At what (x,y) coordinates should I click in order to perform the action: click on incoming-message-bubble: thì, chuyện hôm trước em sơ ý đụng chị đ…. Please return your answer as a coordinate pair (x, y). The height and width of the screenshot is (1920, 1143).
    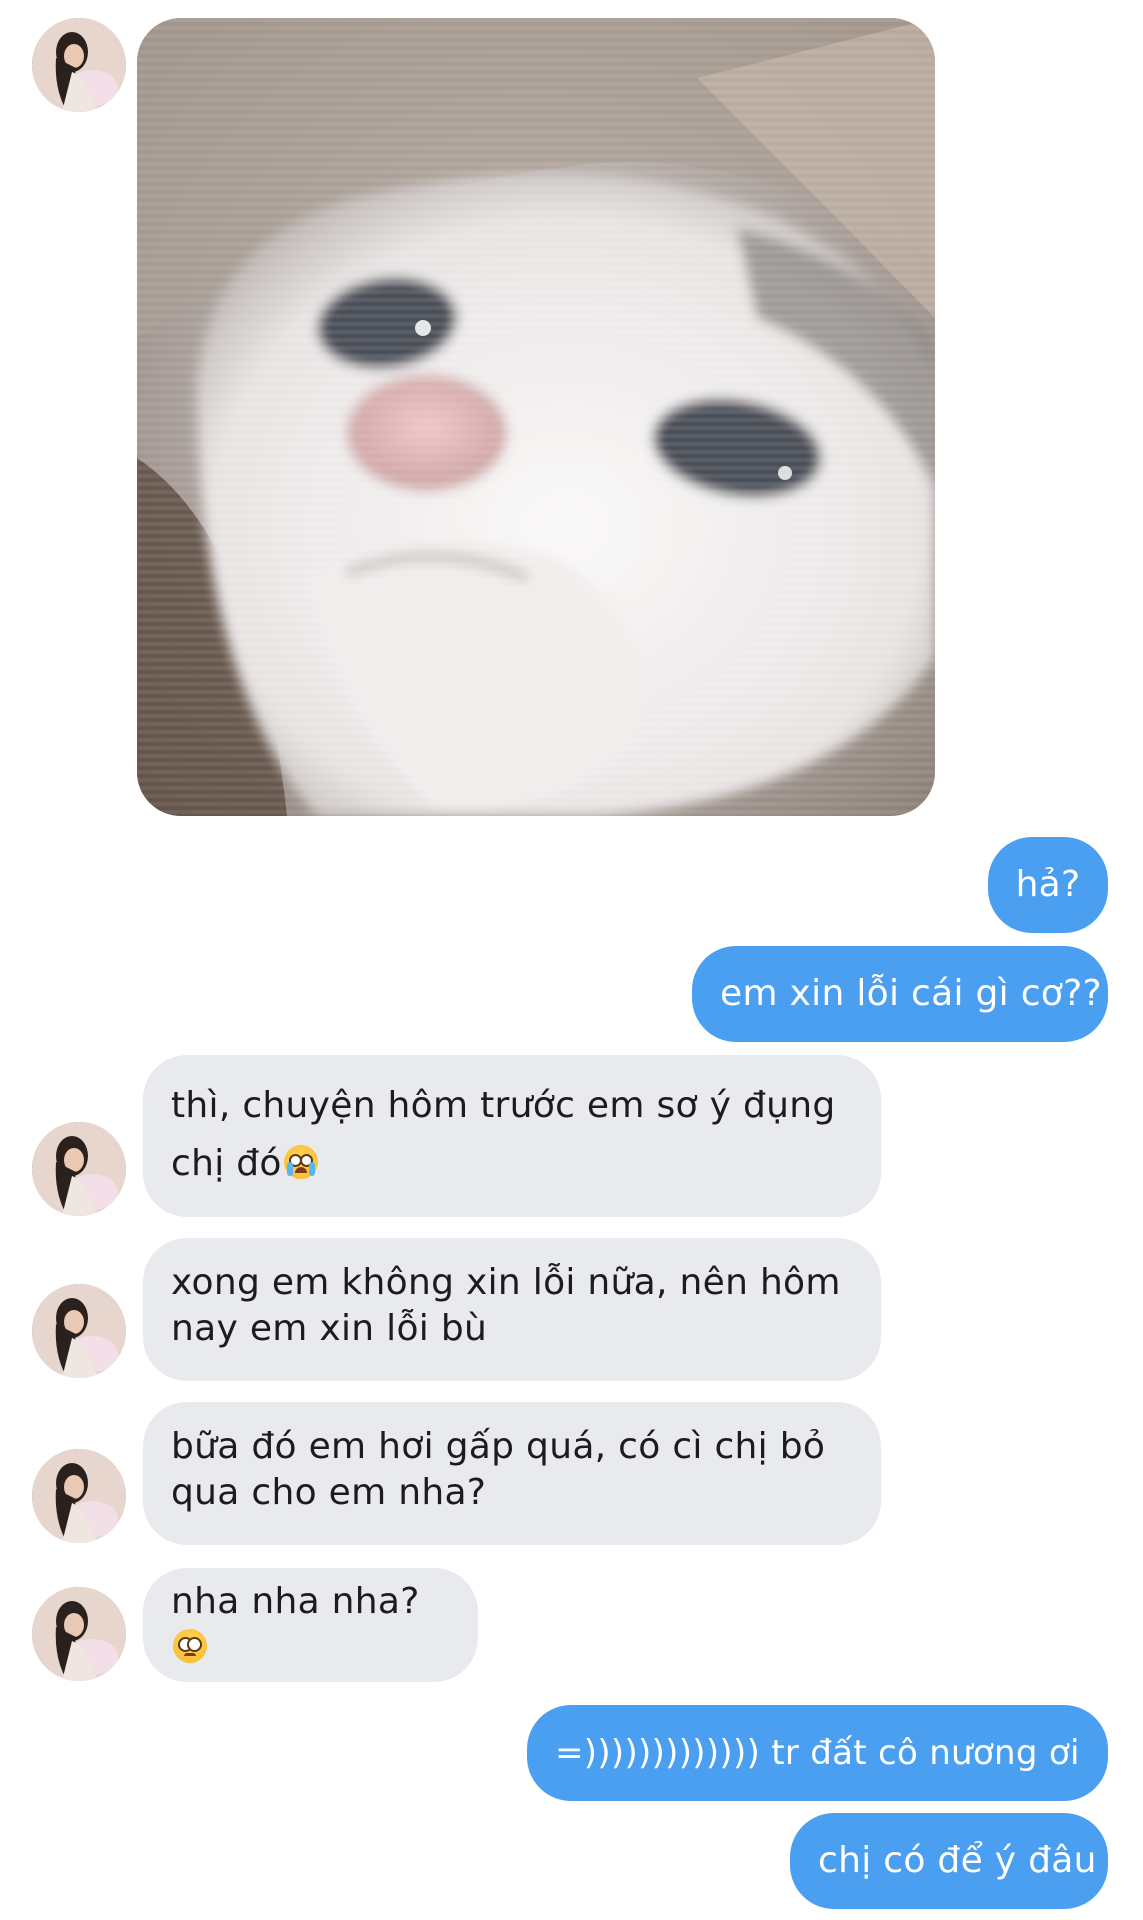
    Looking at the image, I should click on (512, 1136).